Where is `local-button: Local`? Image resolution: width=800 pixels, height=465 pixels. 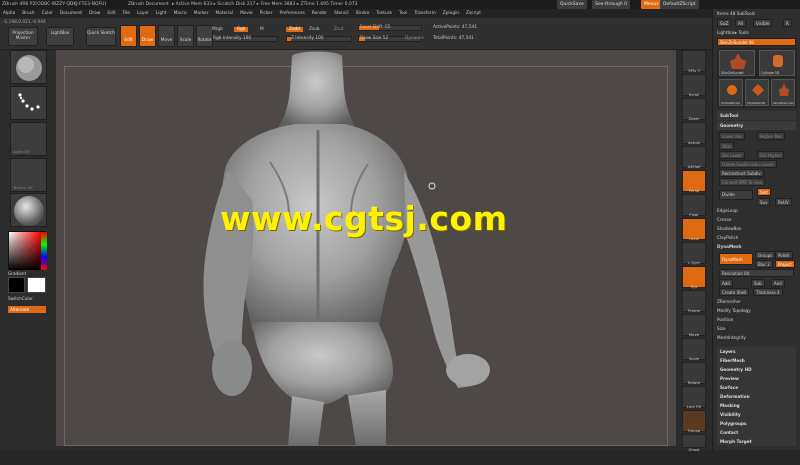 local-button: Local is located at coordinates (694, 229).